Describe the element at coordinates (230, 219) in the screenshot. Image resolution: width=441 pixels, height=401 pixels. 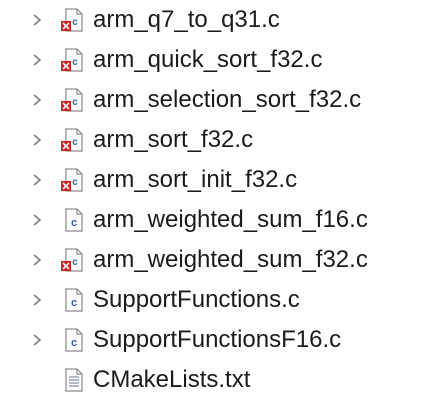
I see `tree-item-label: arm_weighted_sum_f16.c` at that location.